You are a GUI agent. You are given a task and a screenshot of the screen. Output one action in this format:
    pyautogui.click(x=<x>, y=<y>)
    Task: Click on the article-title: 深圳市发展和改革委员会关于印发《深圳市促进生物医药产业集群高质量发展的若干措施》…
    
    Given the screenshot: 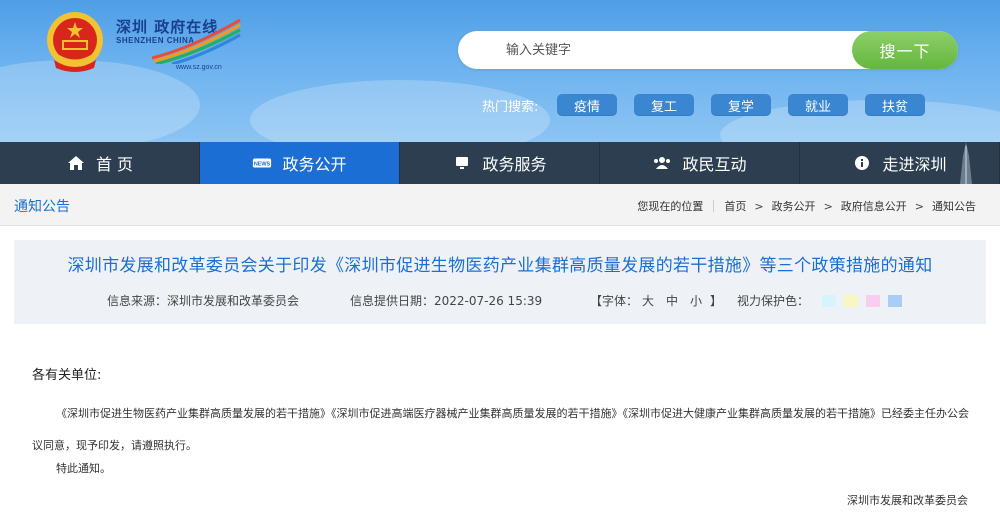 What is the action you would take?
    pyautogui.click(x=500, y=266)
    